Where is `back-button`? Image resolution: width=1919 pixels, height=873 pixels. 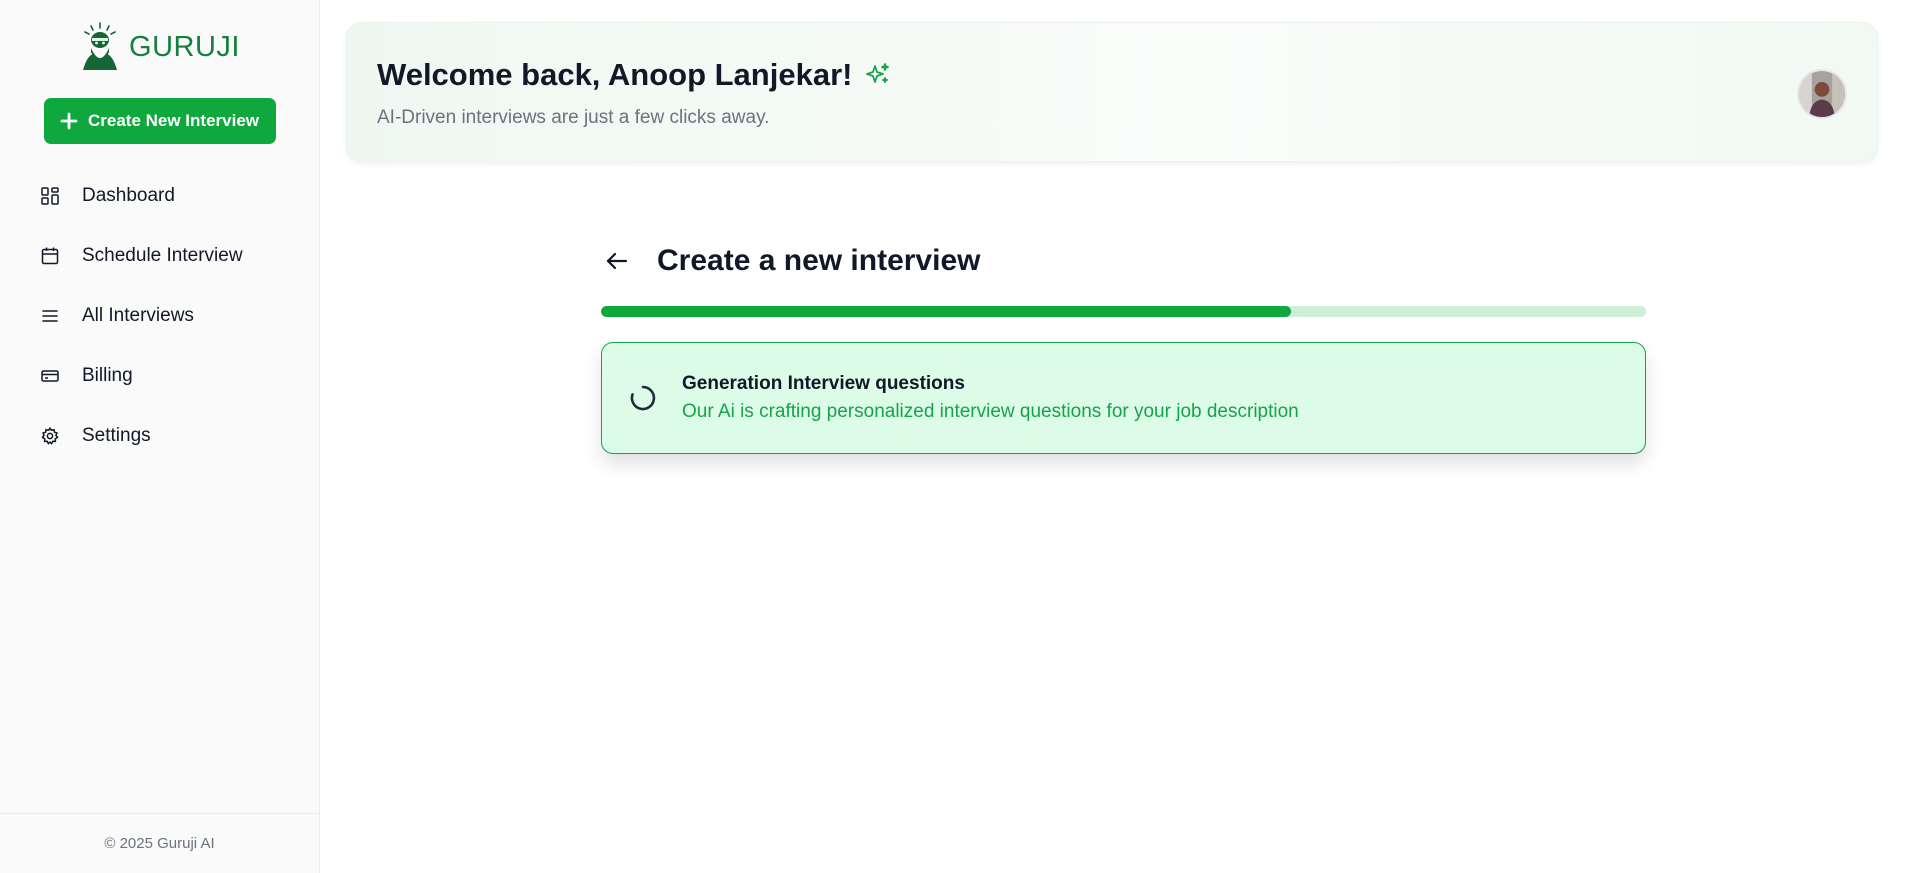 back-button is located at coordinates (617, 261).